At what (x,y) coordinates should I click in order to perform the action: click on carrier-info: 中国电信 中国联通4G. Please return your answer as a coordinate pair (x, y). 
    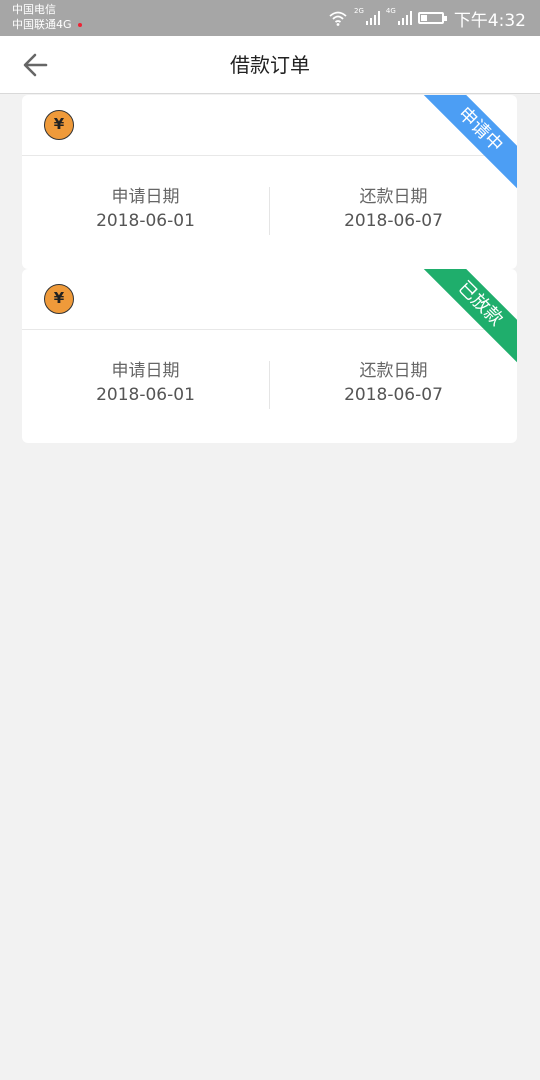
    Looking at the image, I should click on (47, 17).